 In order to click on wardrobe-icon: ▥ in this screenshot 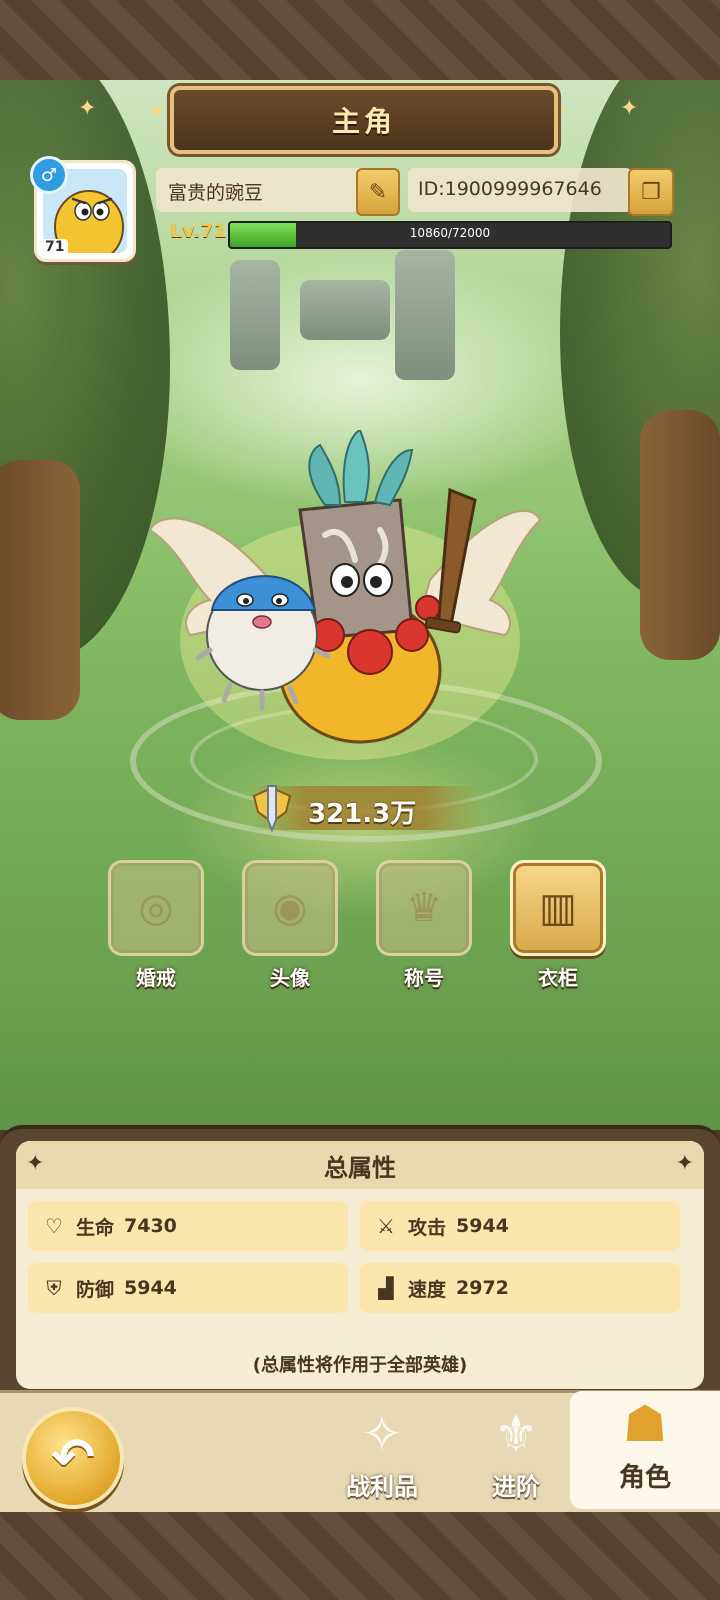, I will do `click(558, 908)`.